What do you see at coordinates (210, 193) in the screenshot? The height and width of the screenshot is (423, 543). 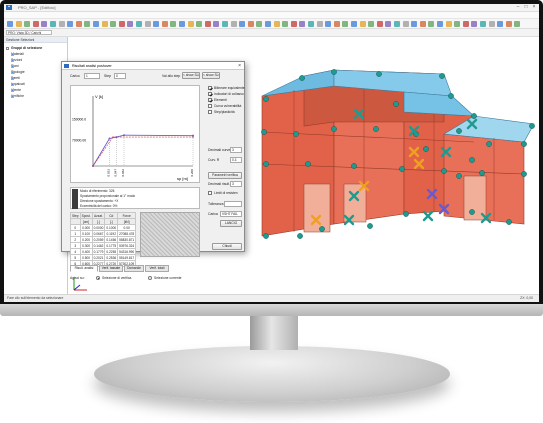 I see `resistance-limits-checkbox` at bounding box center [210, 193].